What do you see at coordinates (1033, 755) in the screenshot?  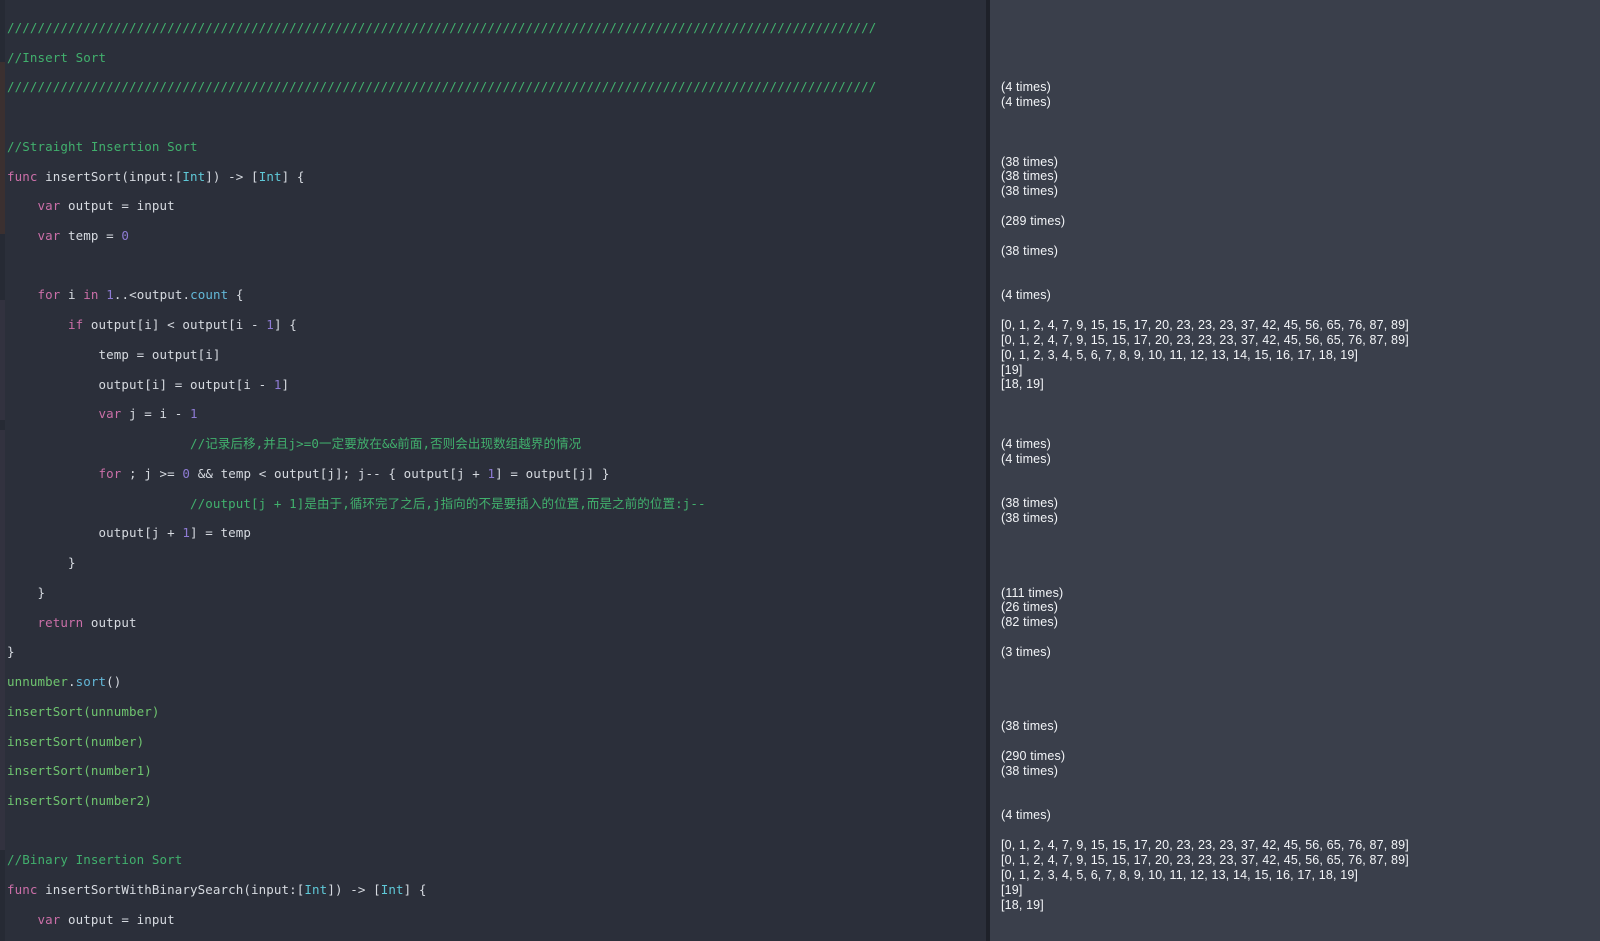 I see `result-value: (290 times)` at bounding box center [1033, 755].